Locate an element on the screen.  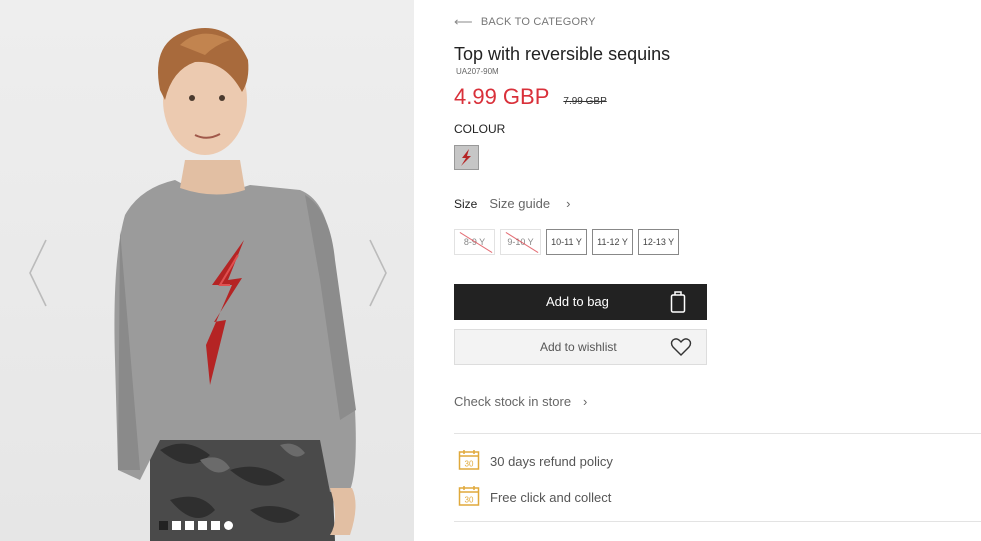
add-to-wishlist-button: Add to wishlist is located at coordinates (580, 347).